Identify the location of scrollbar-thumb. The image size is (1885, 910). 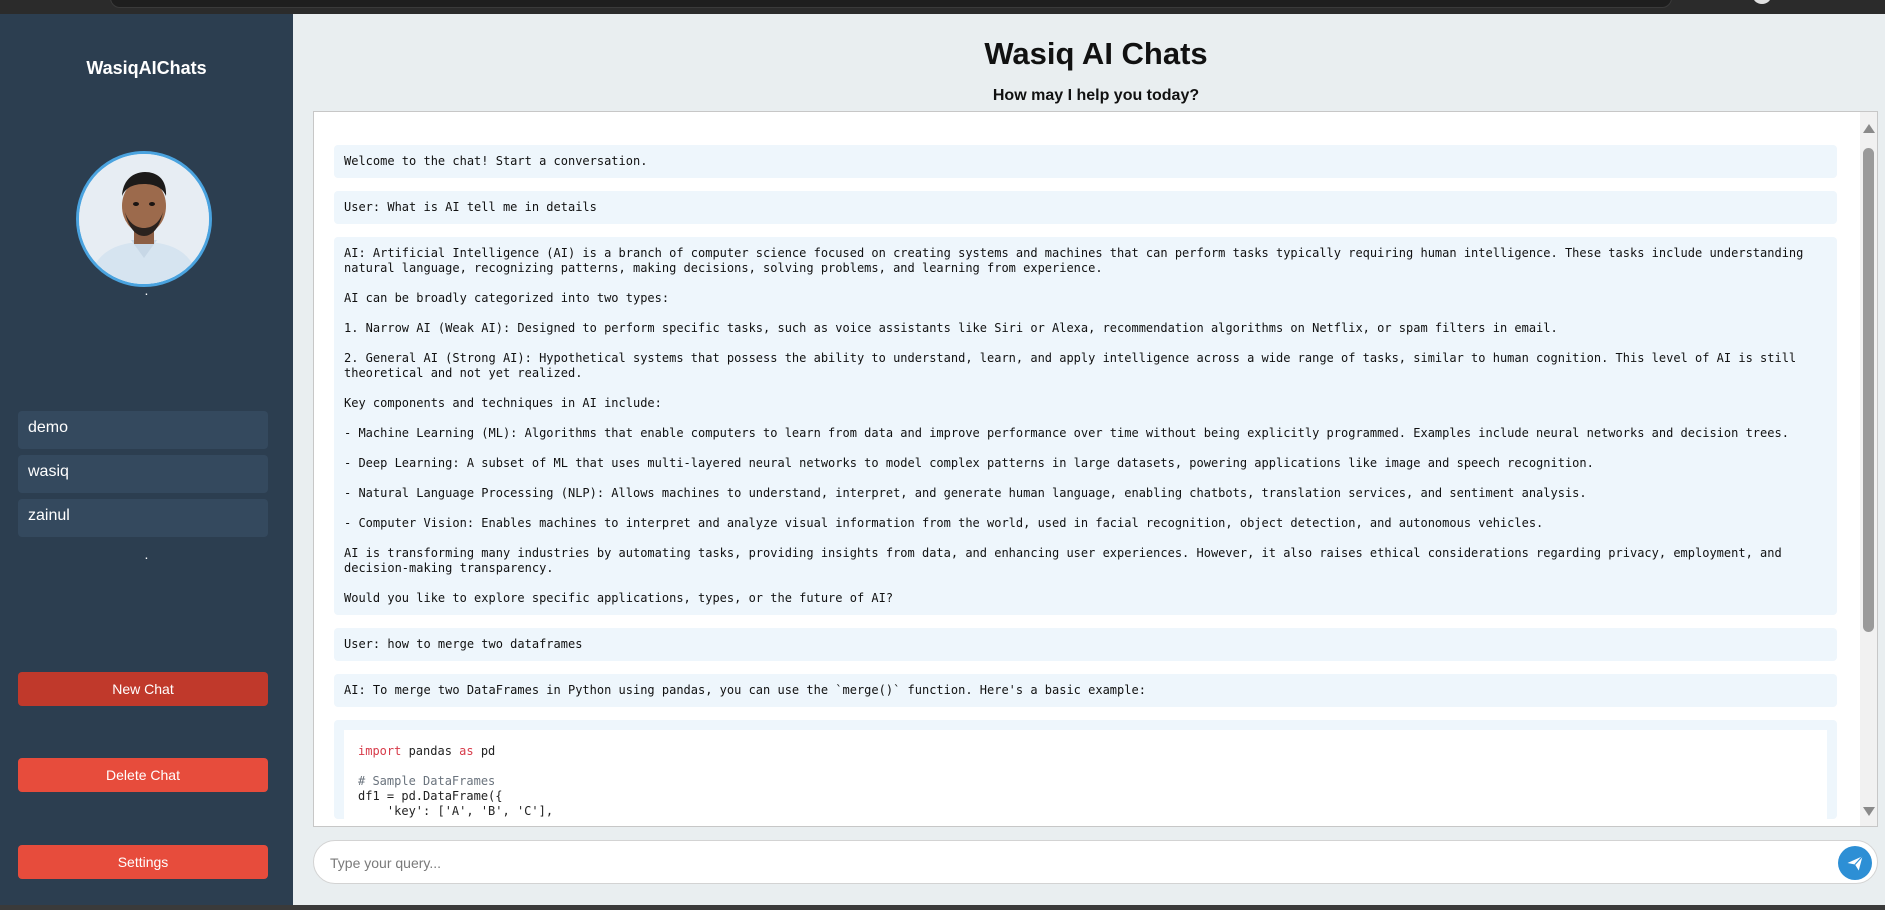
(1868, 390).